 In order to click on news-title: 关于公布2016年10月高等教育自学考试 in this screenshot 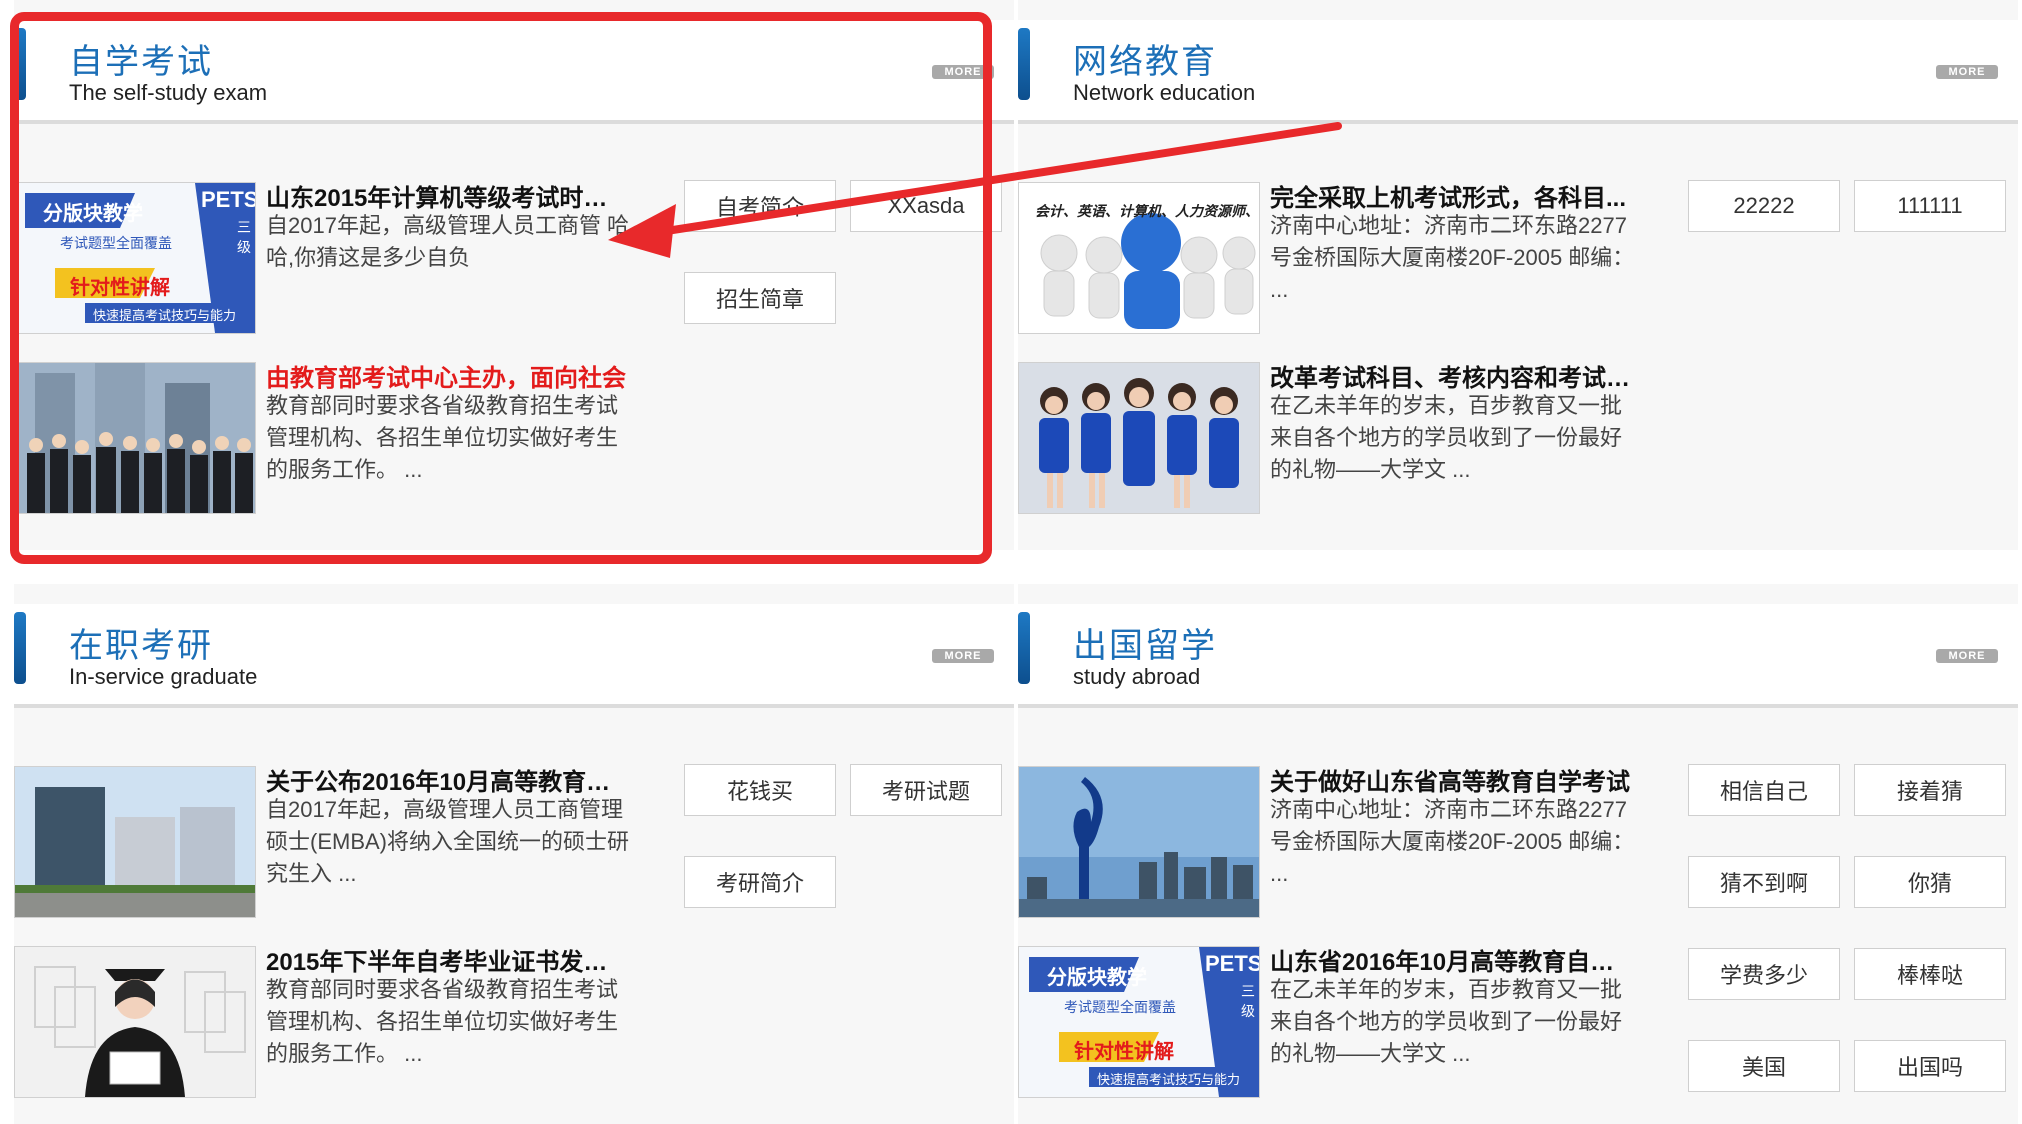, I will do `click(446, 779)`.